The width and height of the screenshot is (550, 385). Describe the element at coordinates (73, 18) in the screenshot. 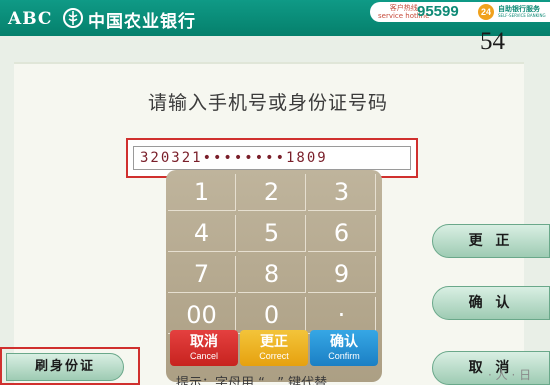

I see `abc-logo-icon` at that location.